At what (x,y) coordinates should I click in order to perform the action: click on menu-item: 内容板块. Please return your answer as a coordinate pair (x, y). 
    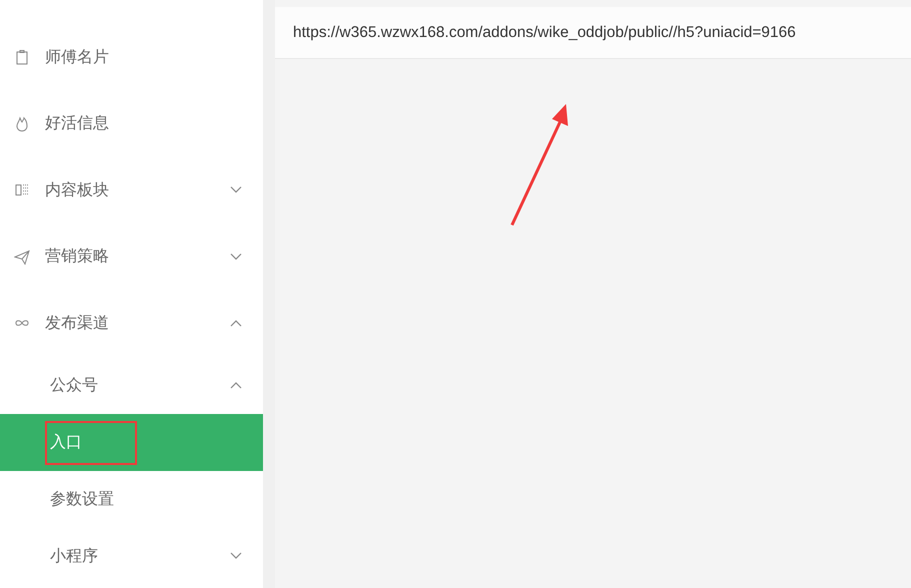
    Looking at the image, I should click on (131, 190).